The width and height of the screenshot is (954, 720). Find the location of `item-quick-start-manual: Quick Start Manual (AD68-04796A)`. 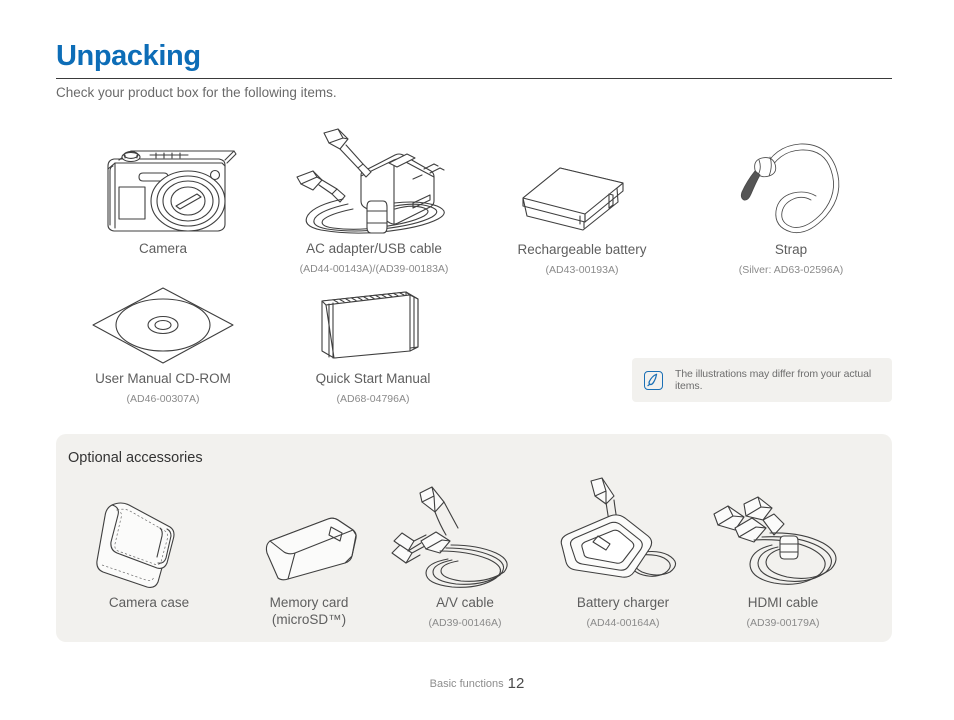

item-quick-start-manual: Quick Start Manual (AD68-04796A) is located at coordinates (373, 344).